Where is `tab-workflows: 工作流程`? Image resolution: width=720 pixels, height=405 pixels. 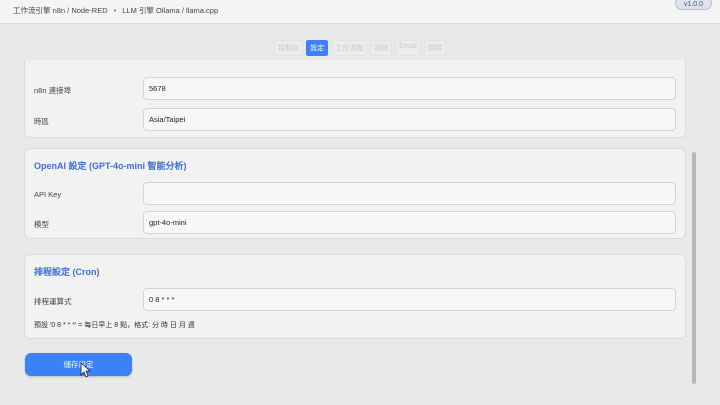
tab-workflows: 工作流程 is located at coordinates (349, 48).